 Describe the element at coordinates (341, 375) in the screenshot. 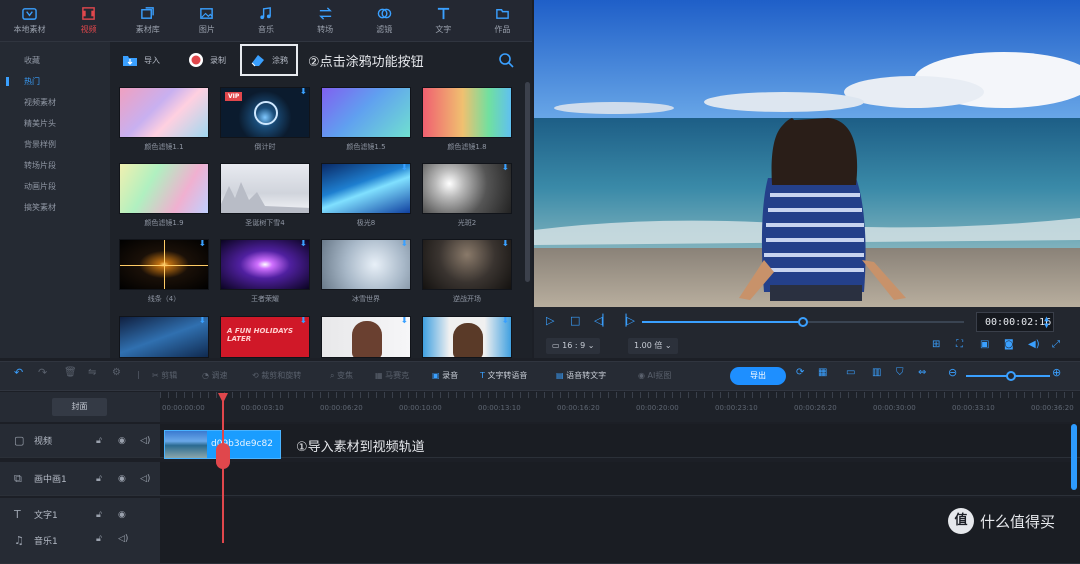

I see `zoom-button: ⌕ 变焦` at that location.